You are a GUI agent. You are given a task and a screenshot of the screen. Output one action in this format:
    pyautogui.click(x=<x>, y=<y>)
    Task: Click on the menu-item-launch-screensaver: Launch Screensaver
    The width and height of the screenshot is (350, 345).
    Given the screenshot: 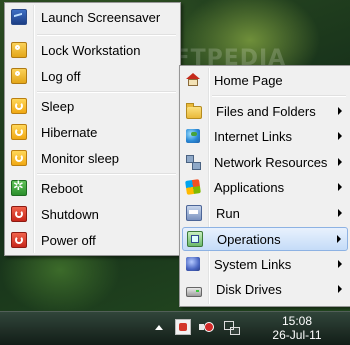 What is the action you would take?
    pyautogui.click(x=92, y=17)
    